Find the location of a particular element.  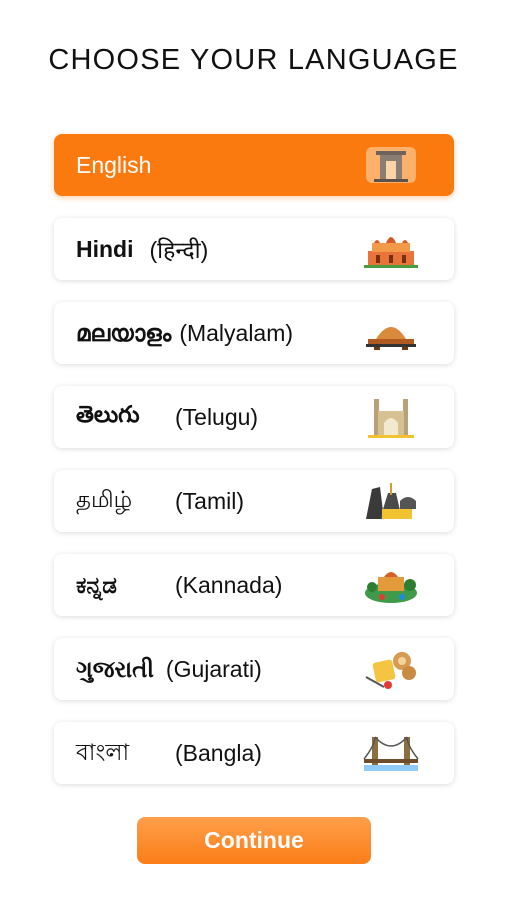

language-label-kannada-native: ಕನ್ನಡ is located at coordinates (96, 584).